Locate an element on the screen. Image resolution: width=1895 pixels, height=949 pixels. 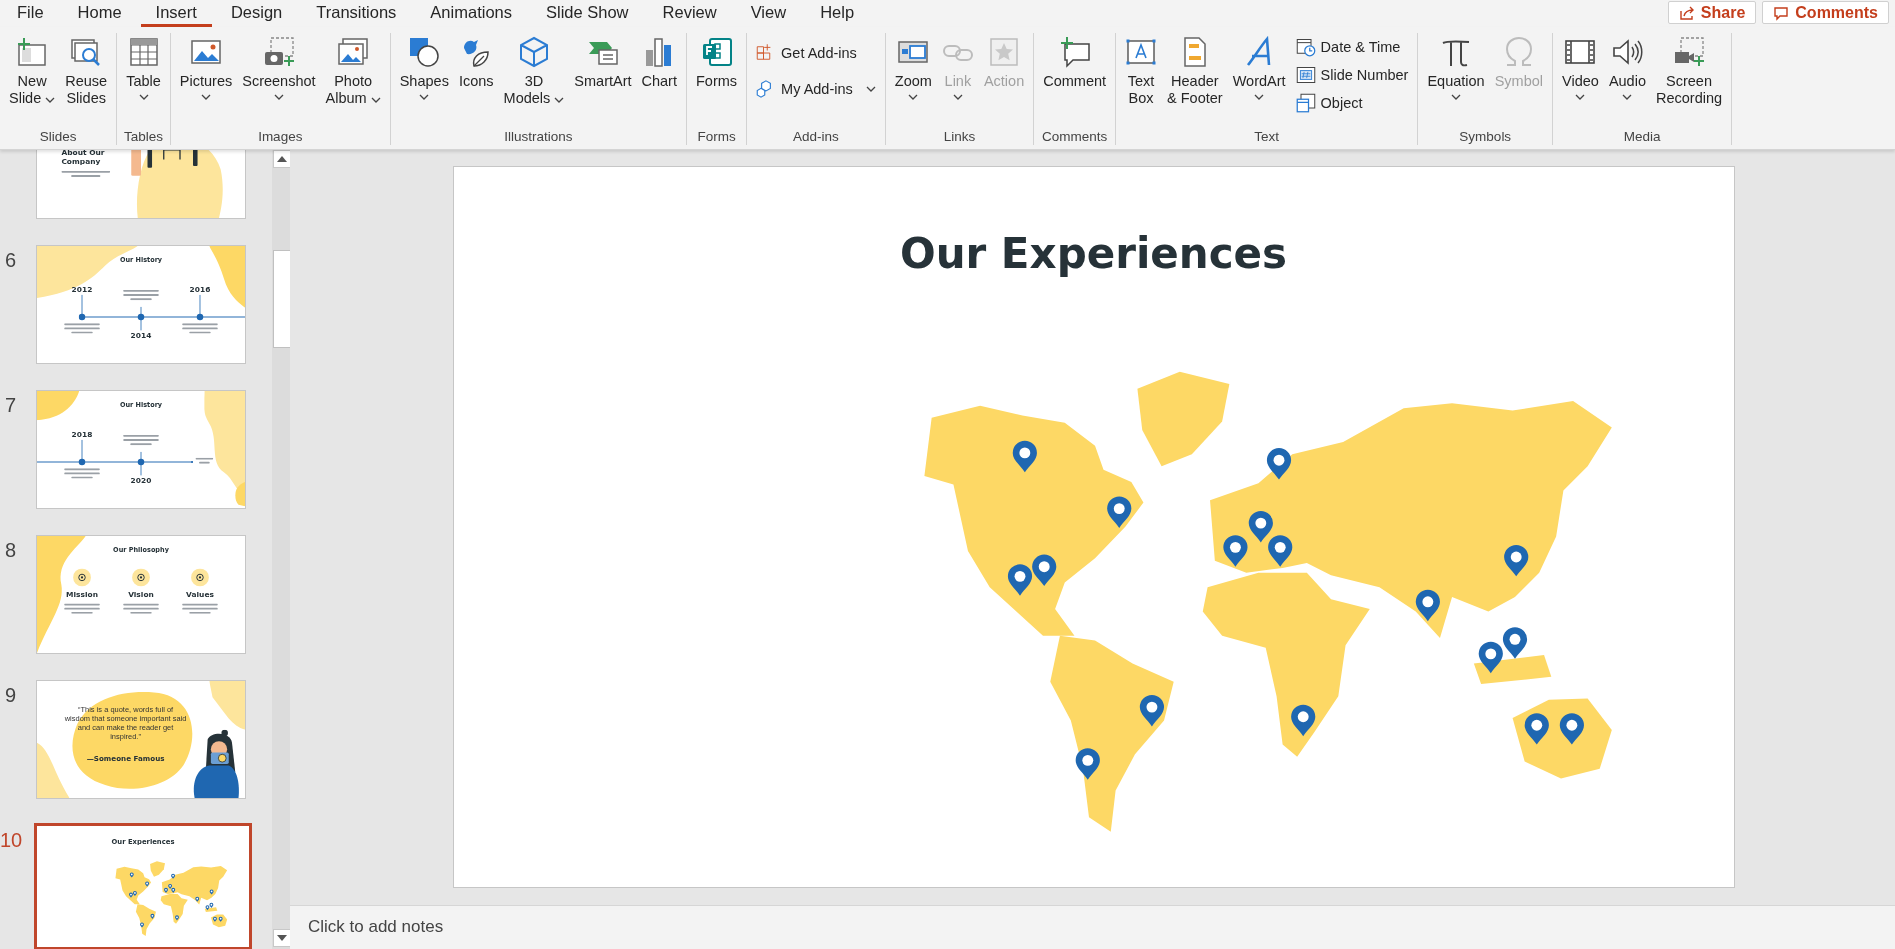
group-label: Images is located at coordinates (280, 137).